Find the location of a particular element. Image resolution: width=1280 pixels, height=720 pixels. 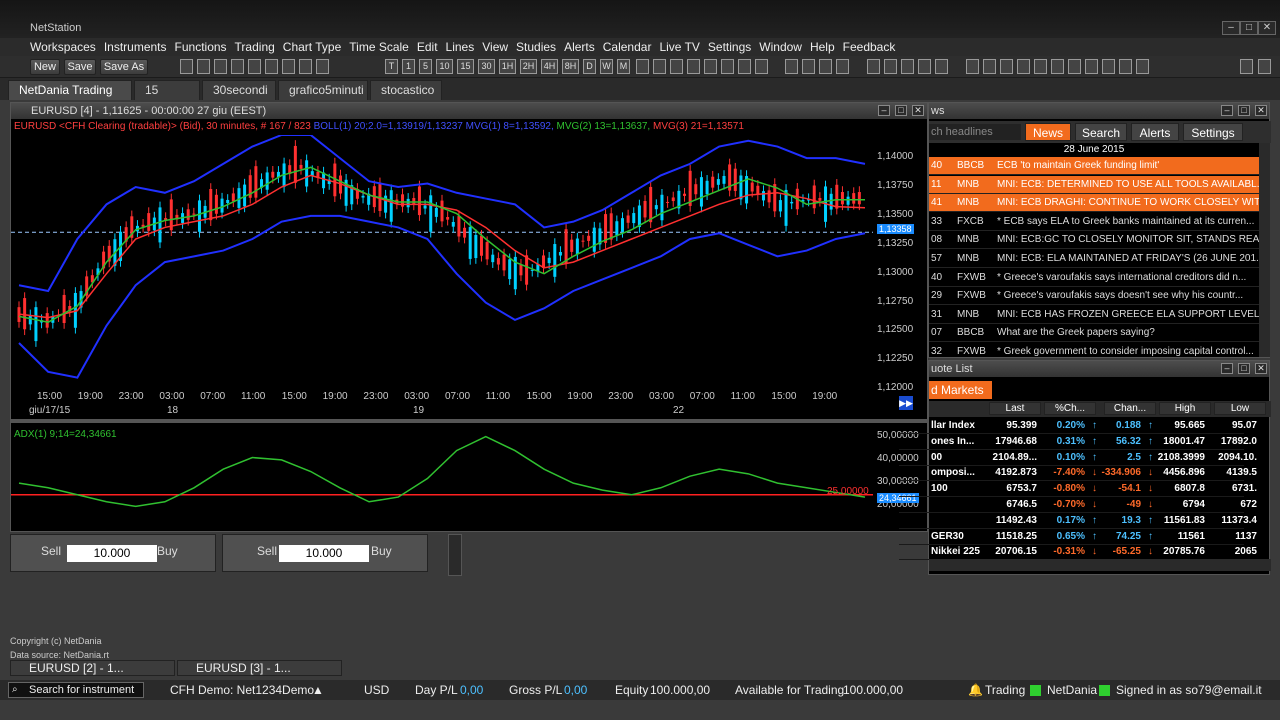

bell-icon: 🔔 is located at coordinates (975, 690).